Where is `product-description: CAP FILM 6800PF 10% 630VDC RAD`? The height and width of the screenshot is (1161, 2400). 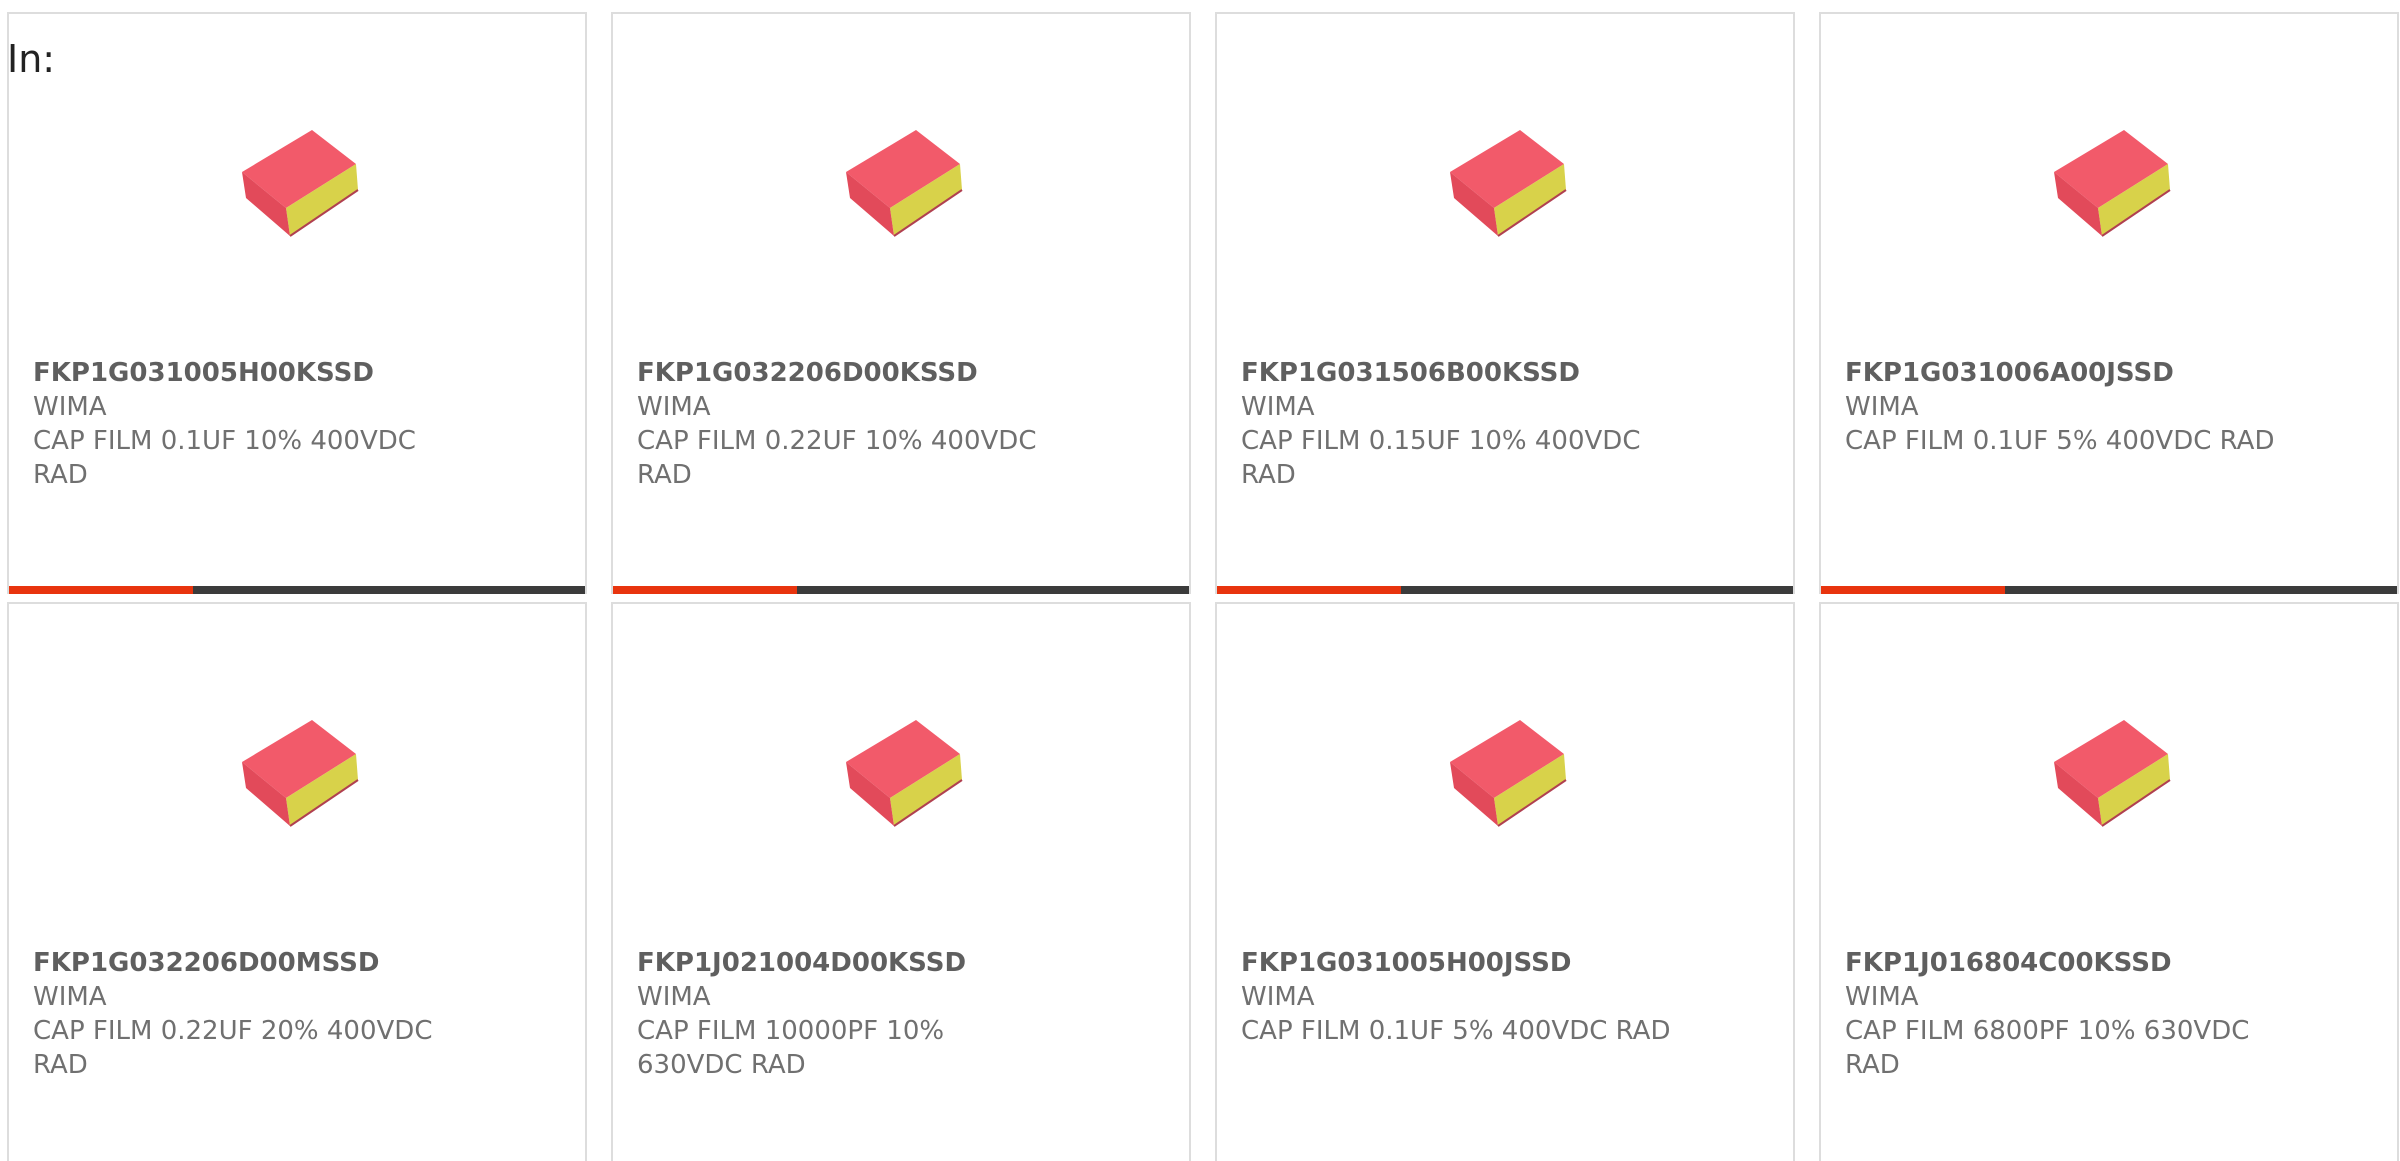 product-description: CAP FILM 6800PF 10% 630VDC RAD is located at coordinates (2047, 1048).